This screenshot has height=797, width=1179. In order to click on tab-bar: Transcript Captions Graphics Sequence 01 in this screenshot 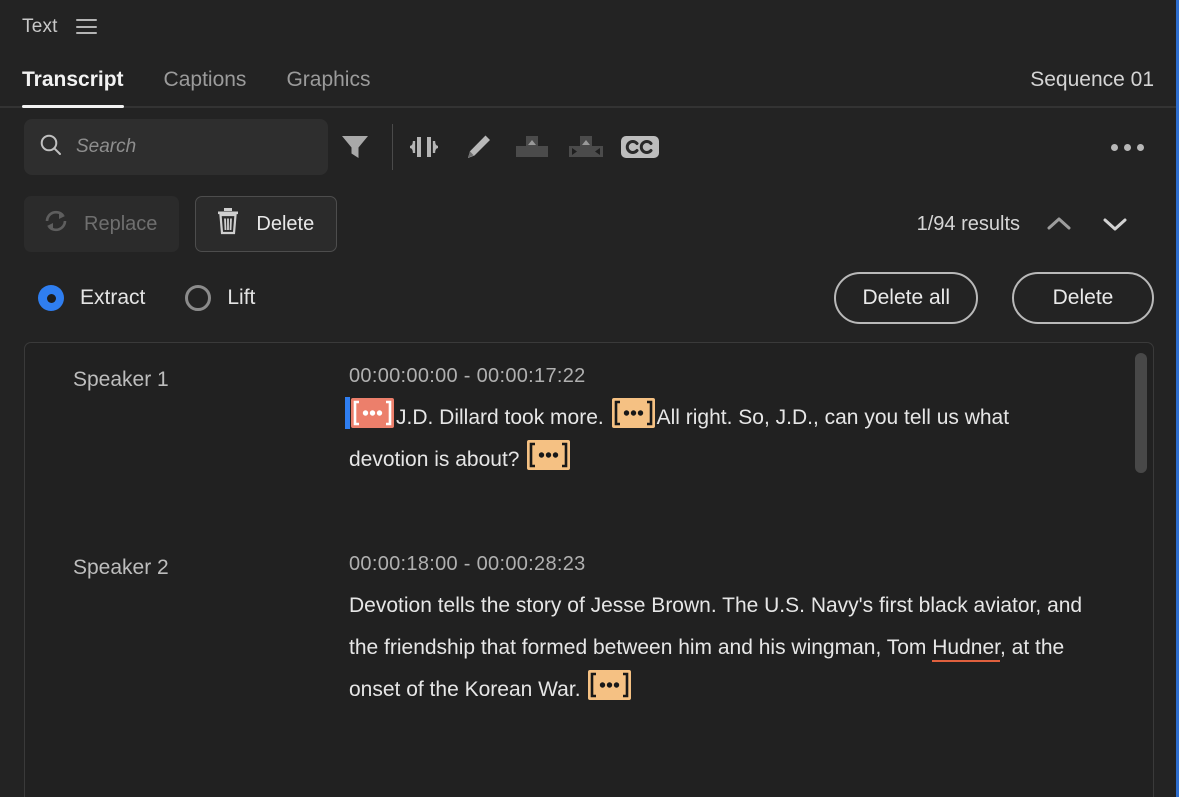, I will do `click(588, 80)`.